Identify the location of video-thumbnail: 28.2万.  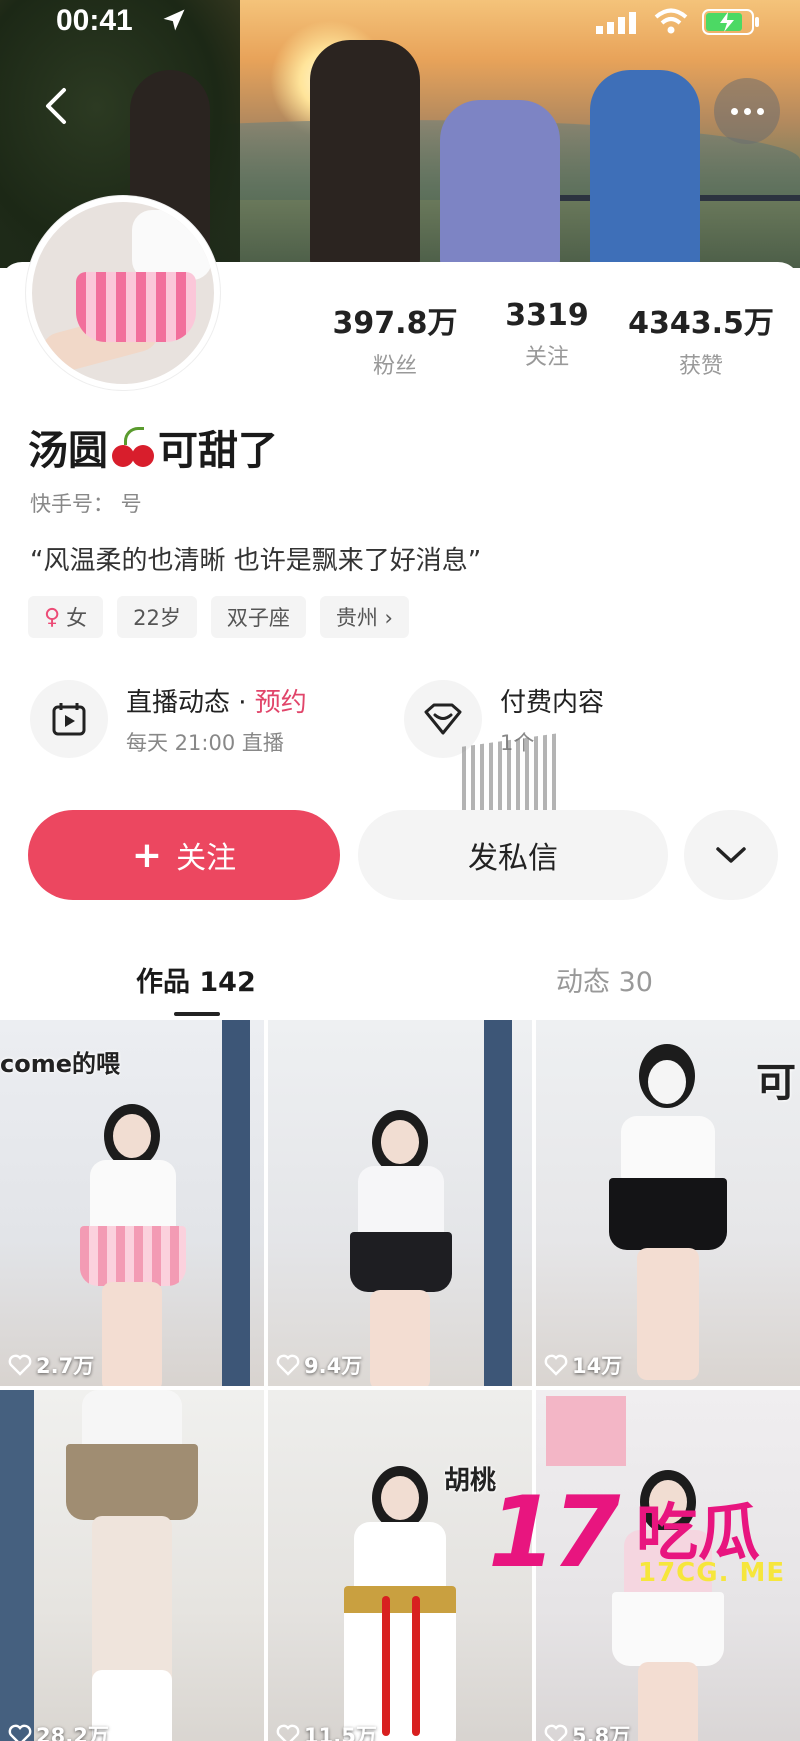
(132, 1565).